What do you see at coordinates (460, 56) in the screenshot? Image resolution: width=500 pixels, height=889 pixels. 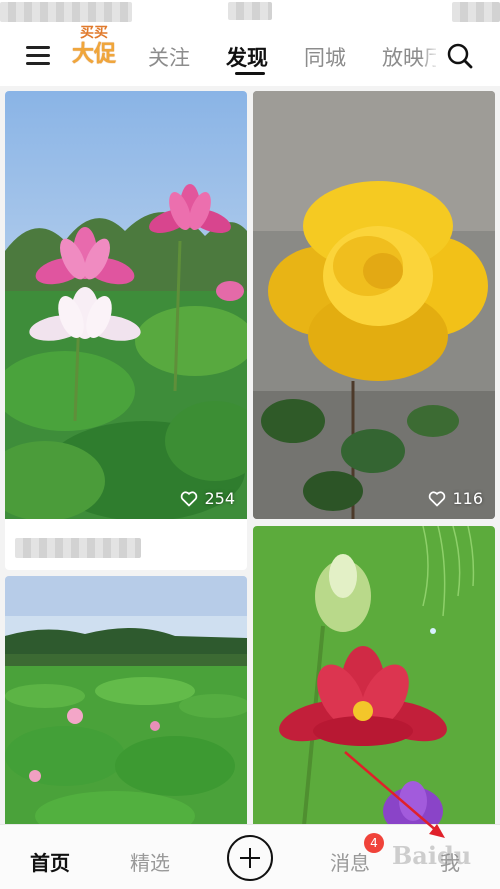 I see `search-icon` at bounding box center [460, 56].